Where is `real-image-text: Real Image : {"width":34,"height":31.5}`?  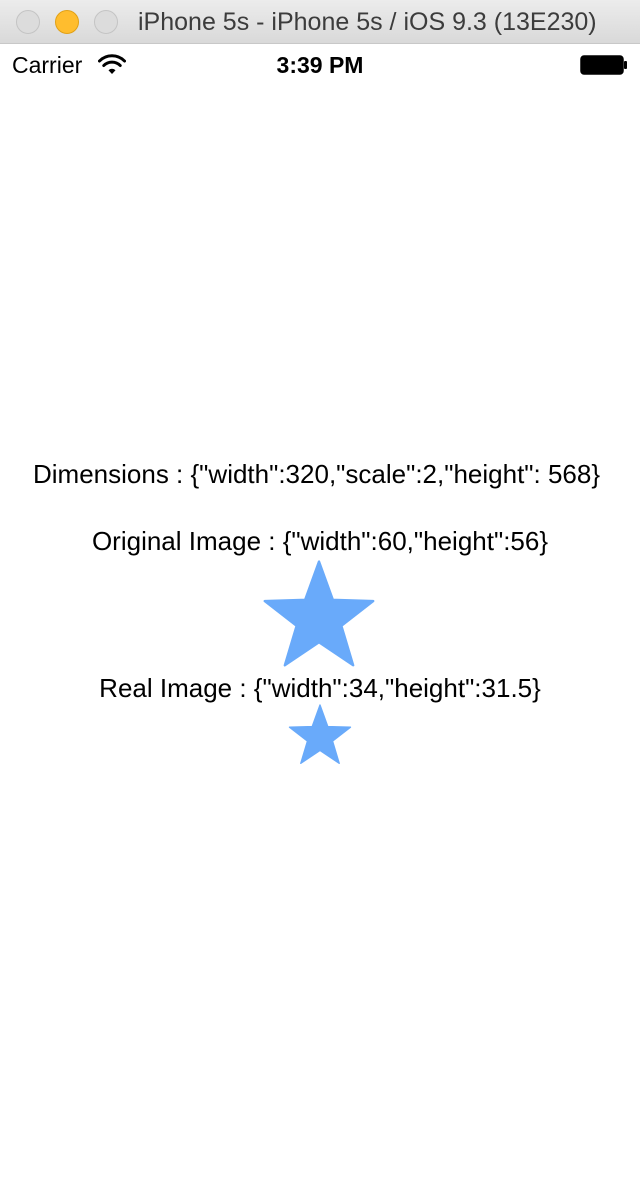 real-image-text: Real Image : {"width":34,"height":31.5} is located at coordinates (320, 688).